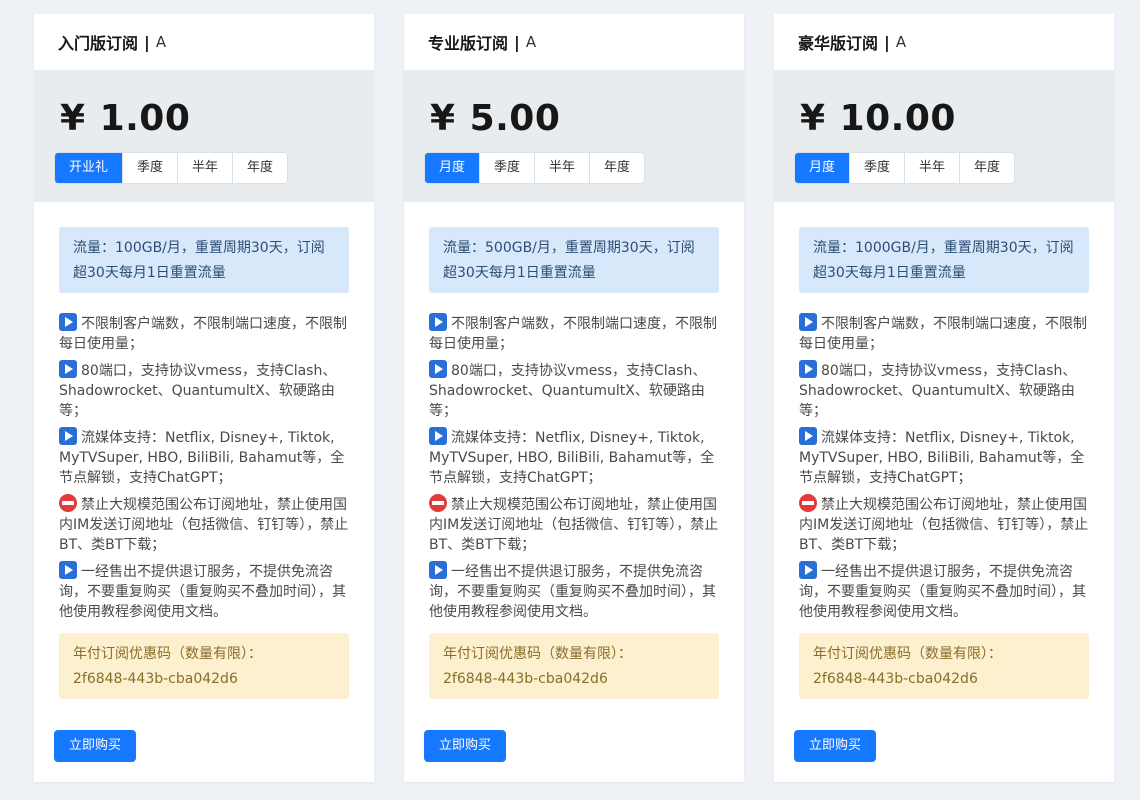 Image resolution: width=1140 pixels, height=800 pixels. Describe the element at coordinates (897, 118) in the screenshot. I see `price-value: 10.00` at that location.